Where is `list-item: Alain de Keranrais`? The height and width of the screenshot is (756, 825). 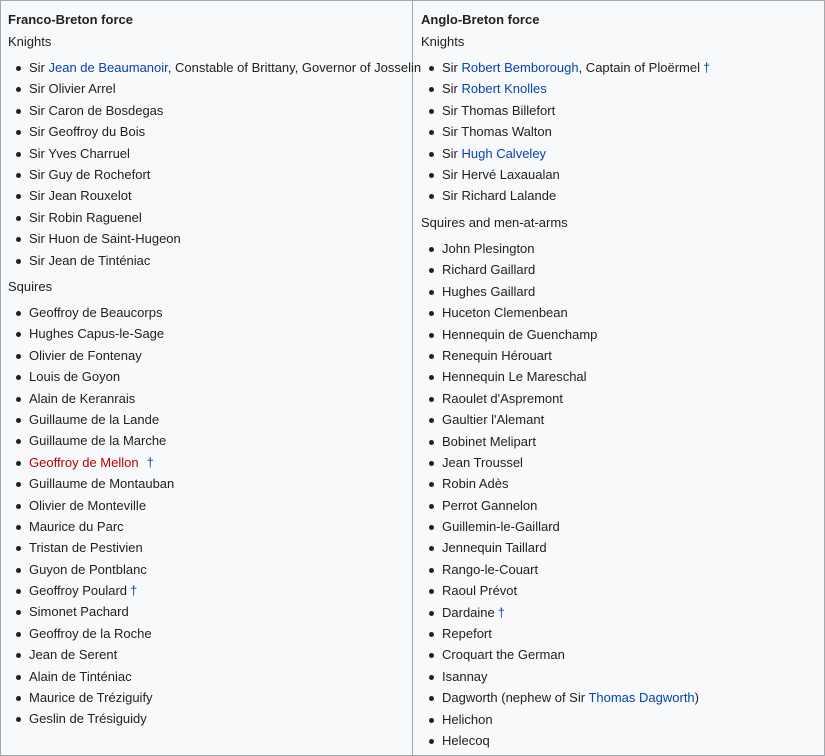
list-item: Alain de Keranrais is located at coordinates (87, 398).